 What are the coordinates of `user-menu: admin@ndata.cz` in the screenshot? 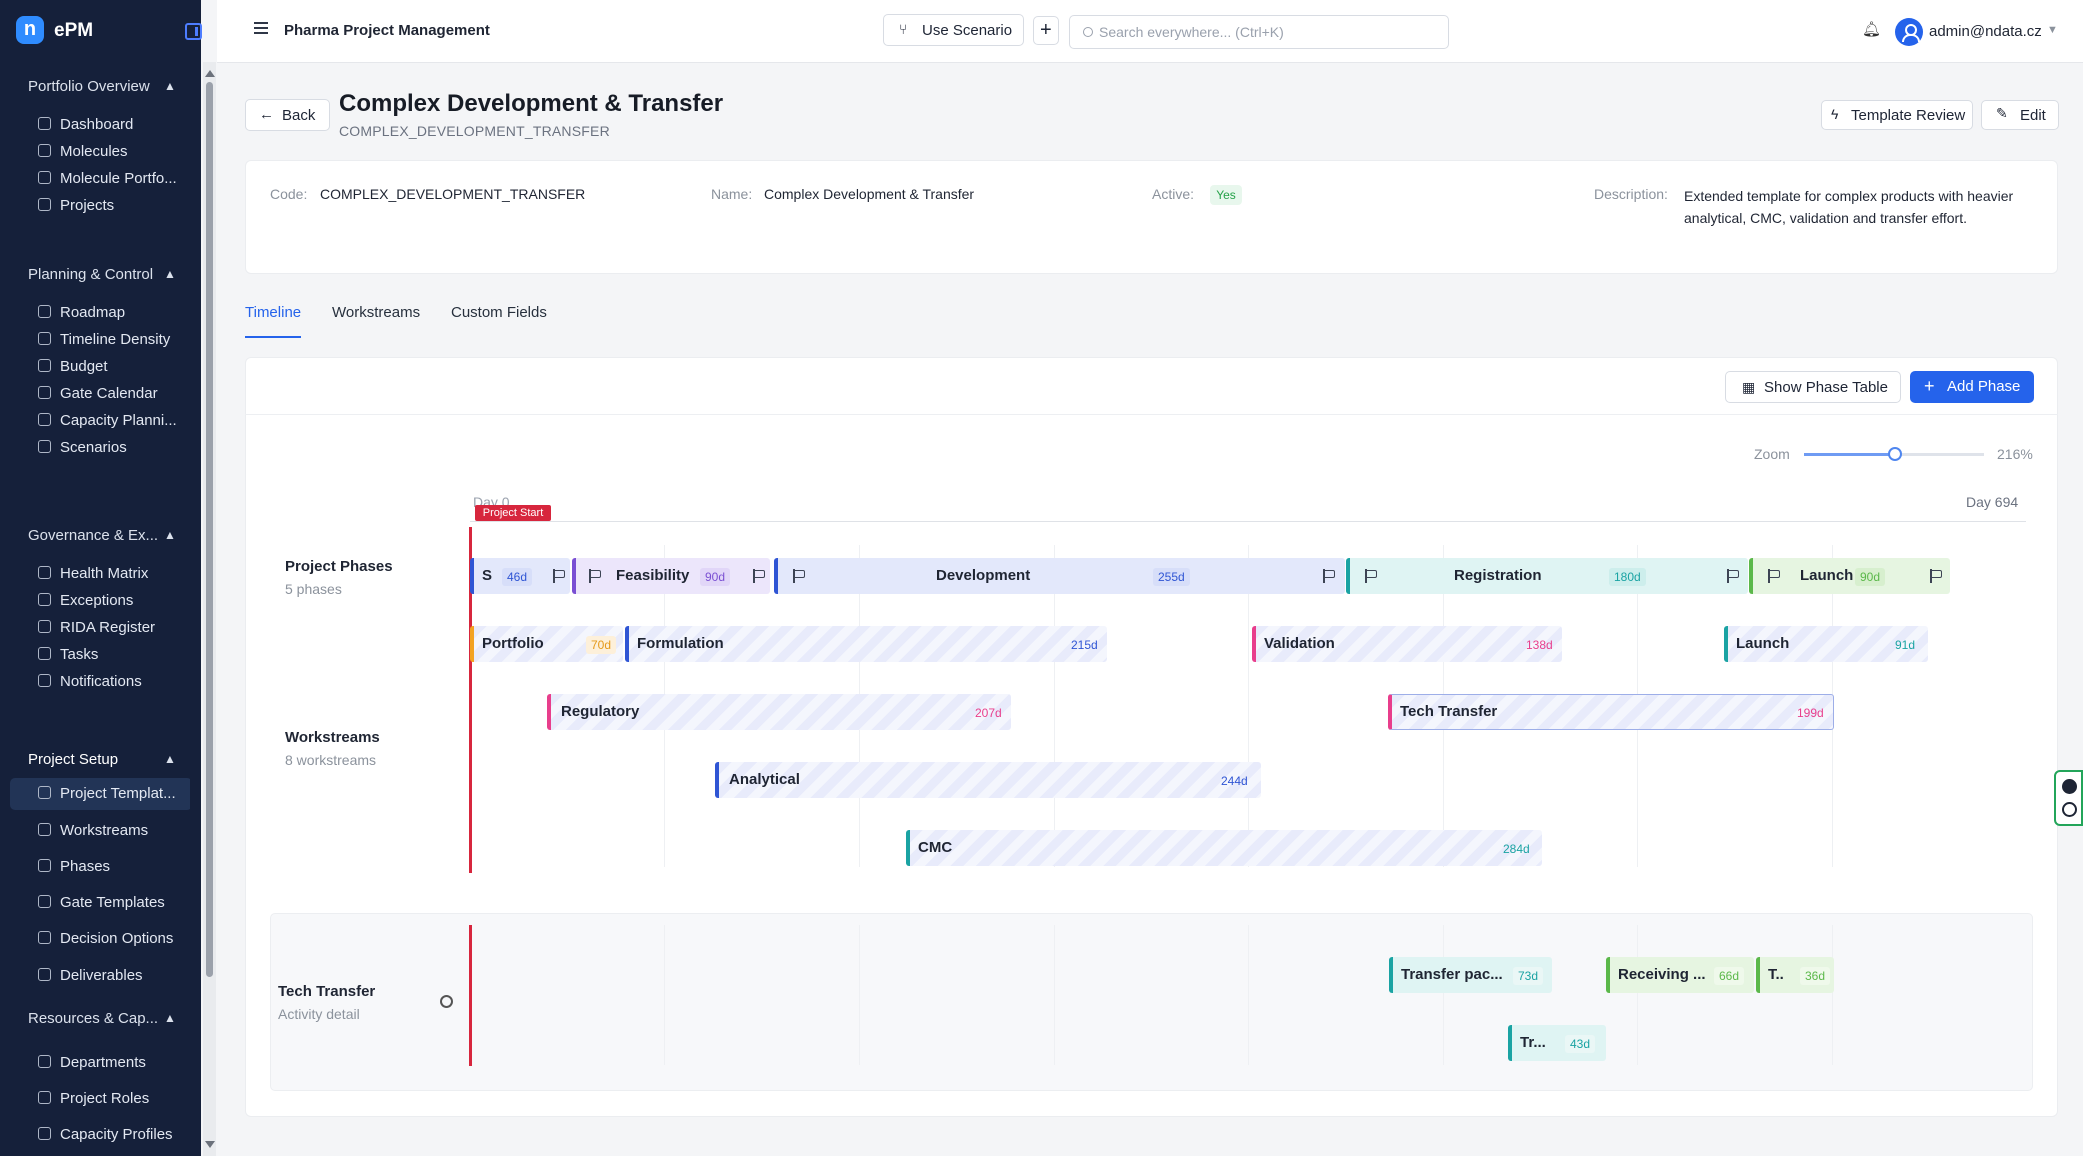 It's located at (1985, 31).